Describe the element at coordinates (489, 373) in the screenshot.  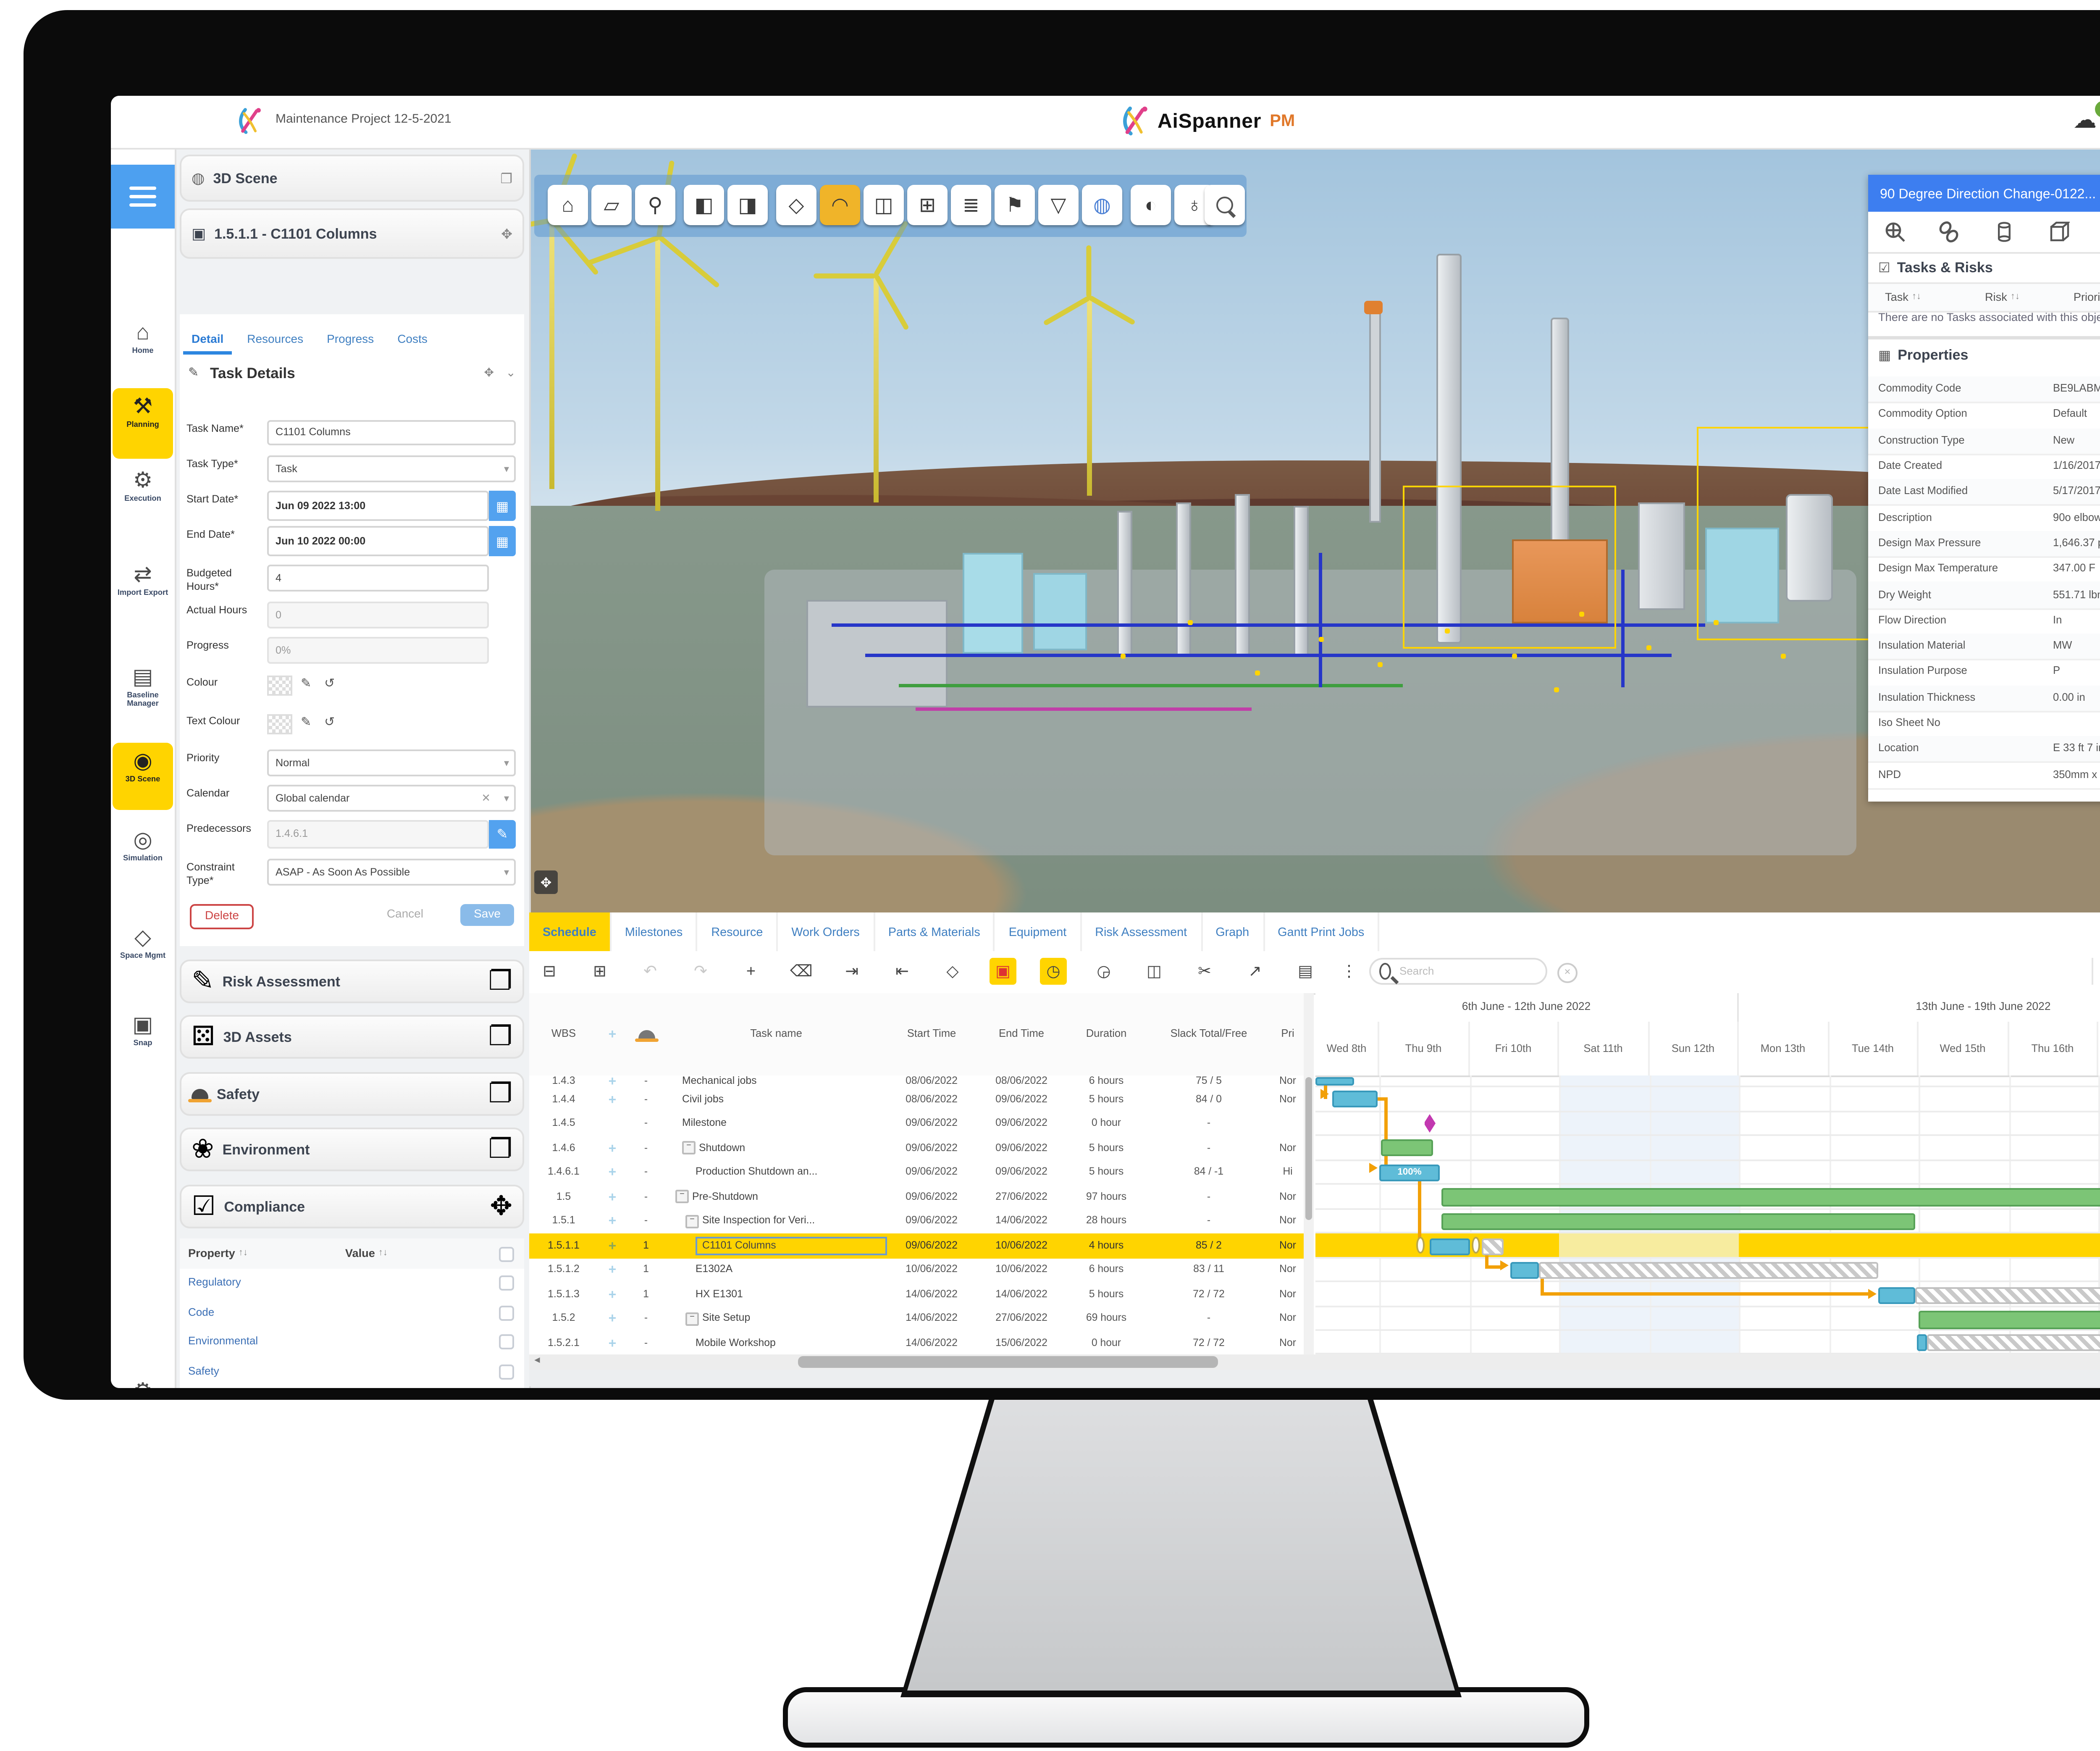
I see `collapse-icon: ✥` at that location.